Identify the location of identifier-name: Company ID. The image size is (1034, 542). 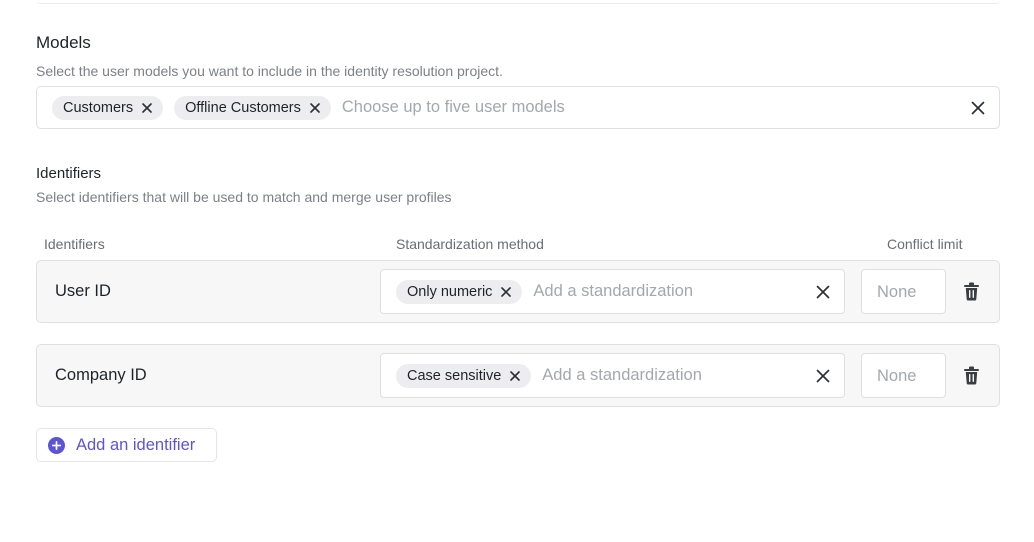
(101, 375).